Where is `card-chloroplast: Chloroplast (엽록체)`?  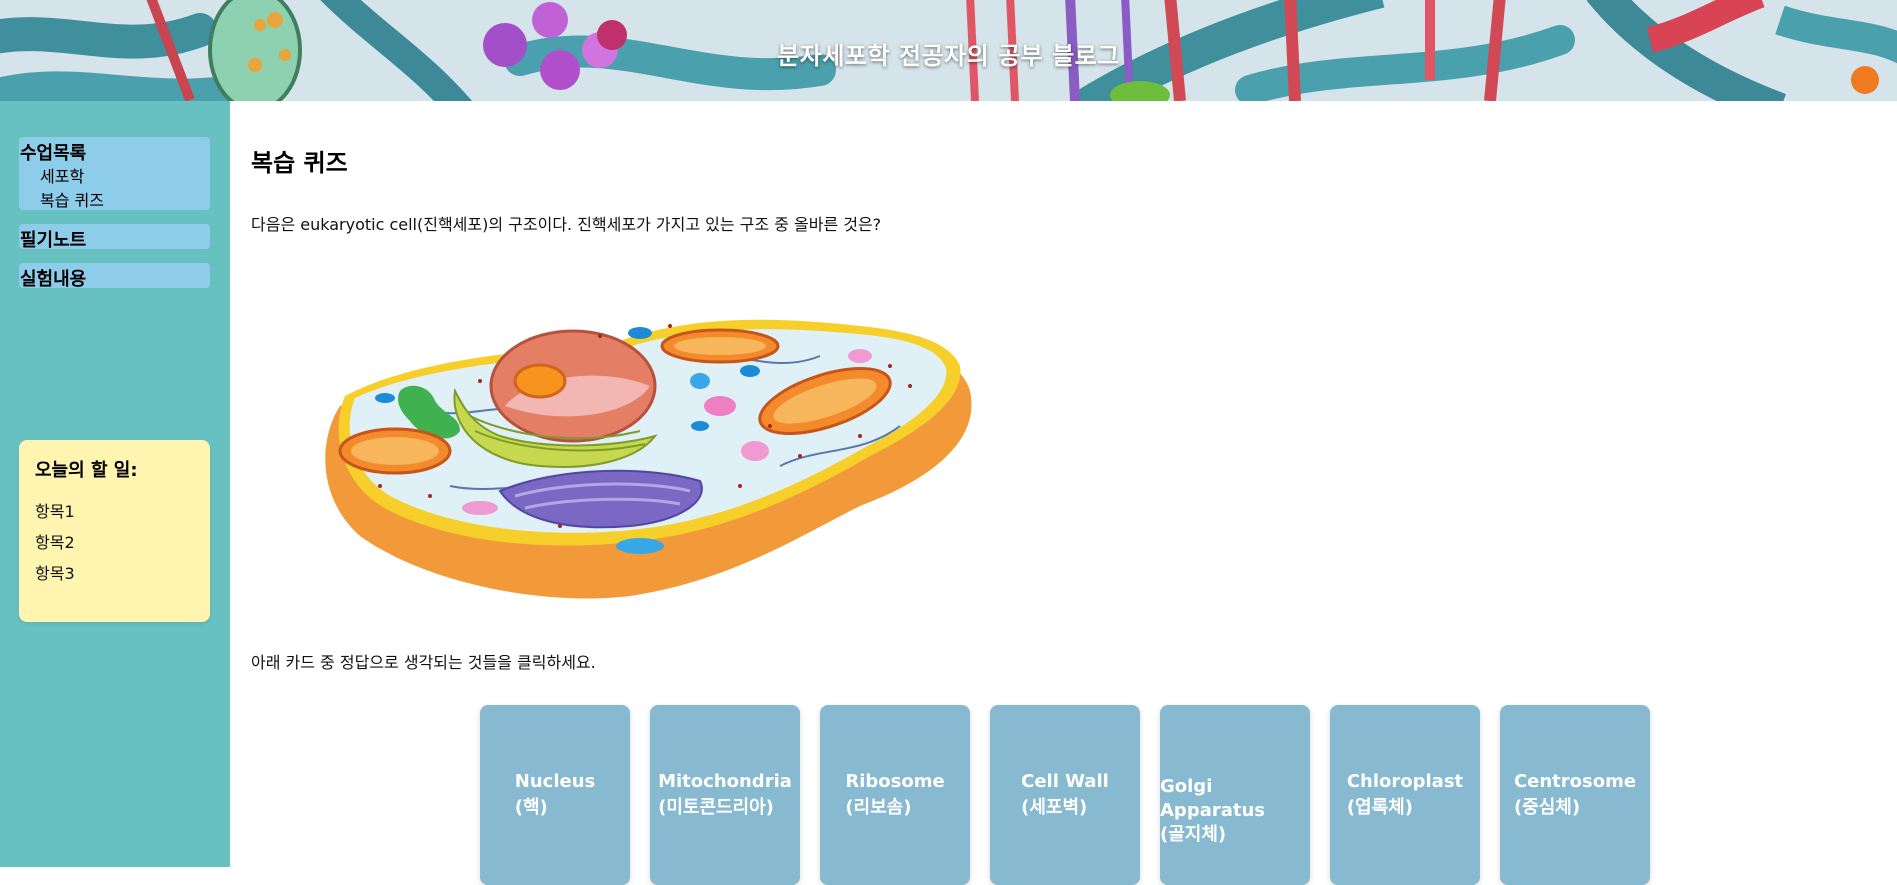
card-chloroplast: Chloroplast (엽록체) is located at coordinates (1405, 795).